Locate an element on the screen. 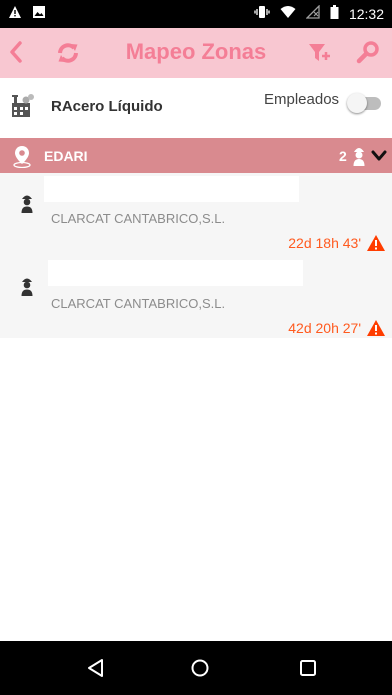 The width and height of the screenshot is (392, 695). battery-icon is located at coordinates (334, 14).